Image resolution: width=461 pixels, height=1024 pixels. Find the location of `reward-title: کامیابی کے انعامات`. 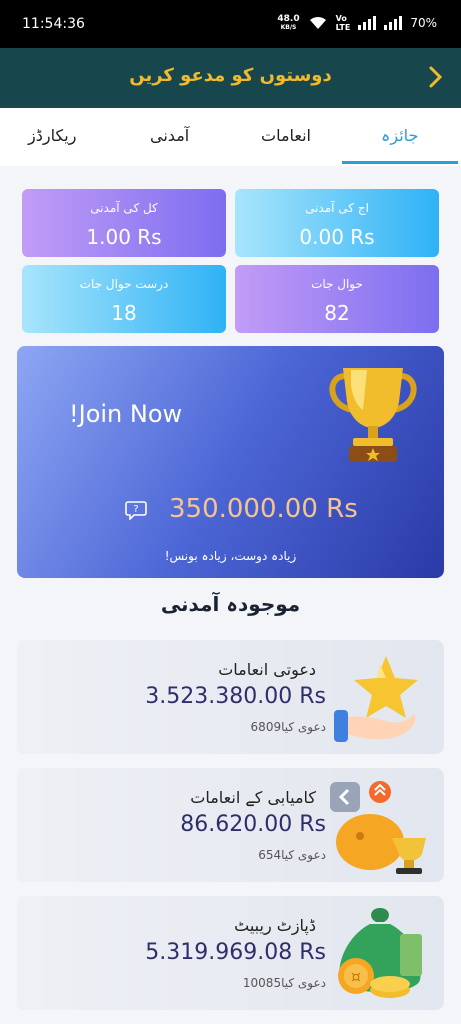

reward-title: کامیابی کے انعامات is located at coordinates (253, 797).